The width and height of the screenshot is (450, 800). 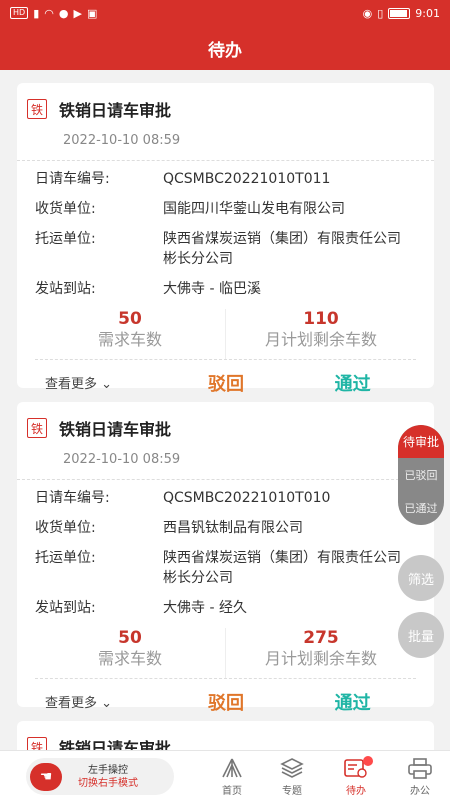 What do you see at coordinates (225, 50) in the screenshot?
I see `page-title: 待办` at bounding box center [225, 50].